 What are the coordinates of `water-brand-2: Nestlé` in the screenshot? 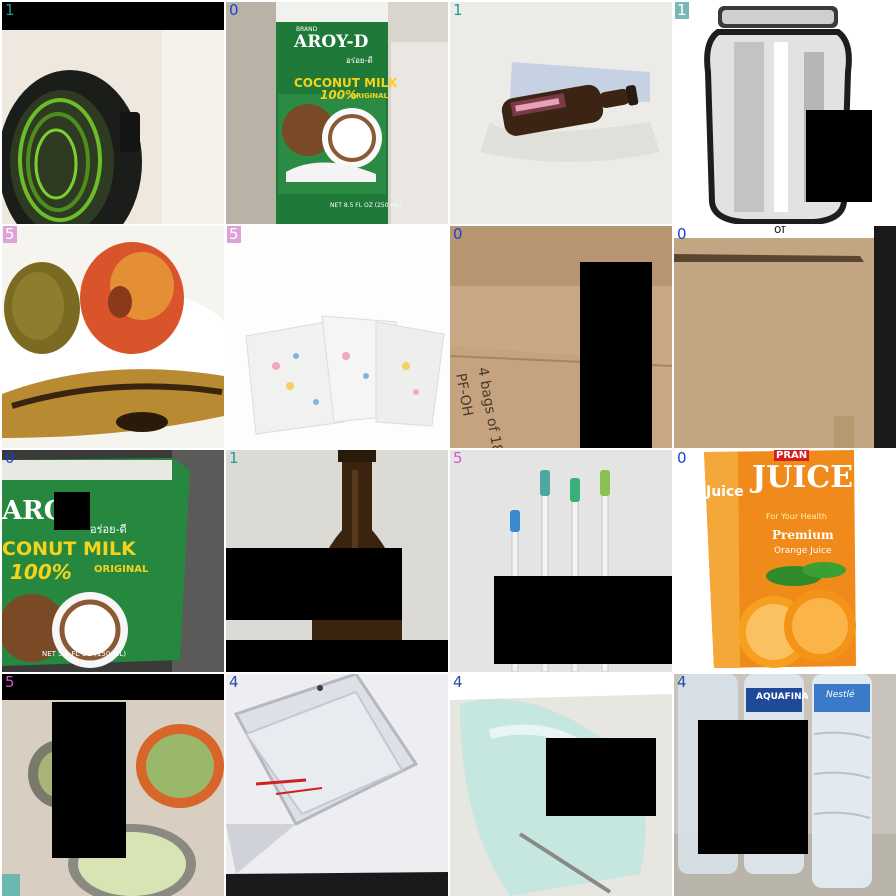 It's located at (840, 695).